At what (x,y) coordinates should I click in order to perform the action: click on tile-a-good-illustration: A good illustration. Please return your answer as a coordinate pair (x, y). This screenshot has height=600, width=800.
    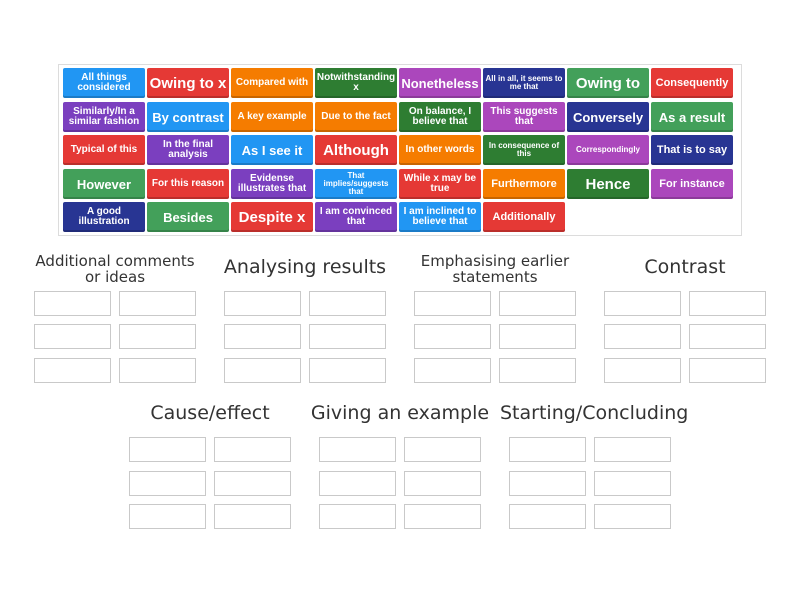
    Looking at the image, I should click on (104, 217).